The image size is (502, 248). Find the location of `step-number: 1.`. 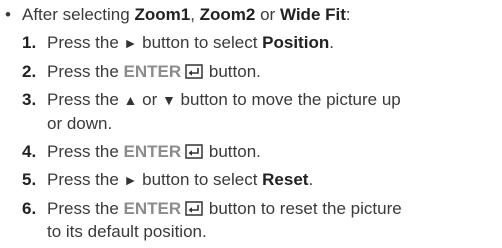

step-number: 1. is located at coordinates (29, 42).